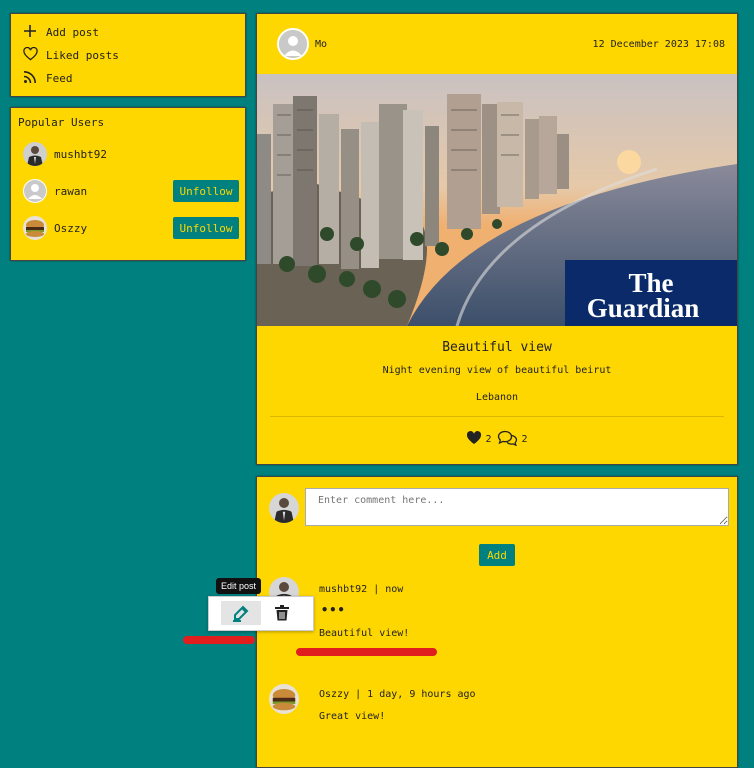 Image resolution: width=754 pixels, height=768 pixels. I want to click on edit-tooltip: Edit post, so click(239, 586).